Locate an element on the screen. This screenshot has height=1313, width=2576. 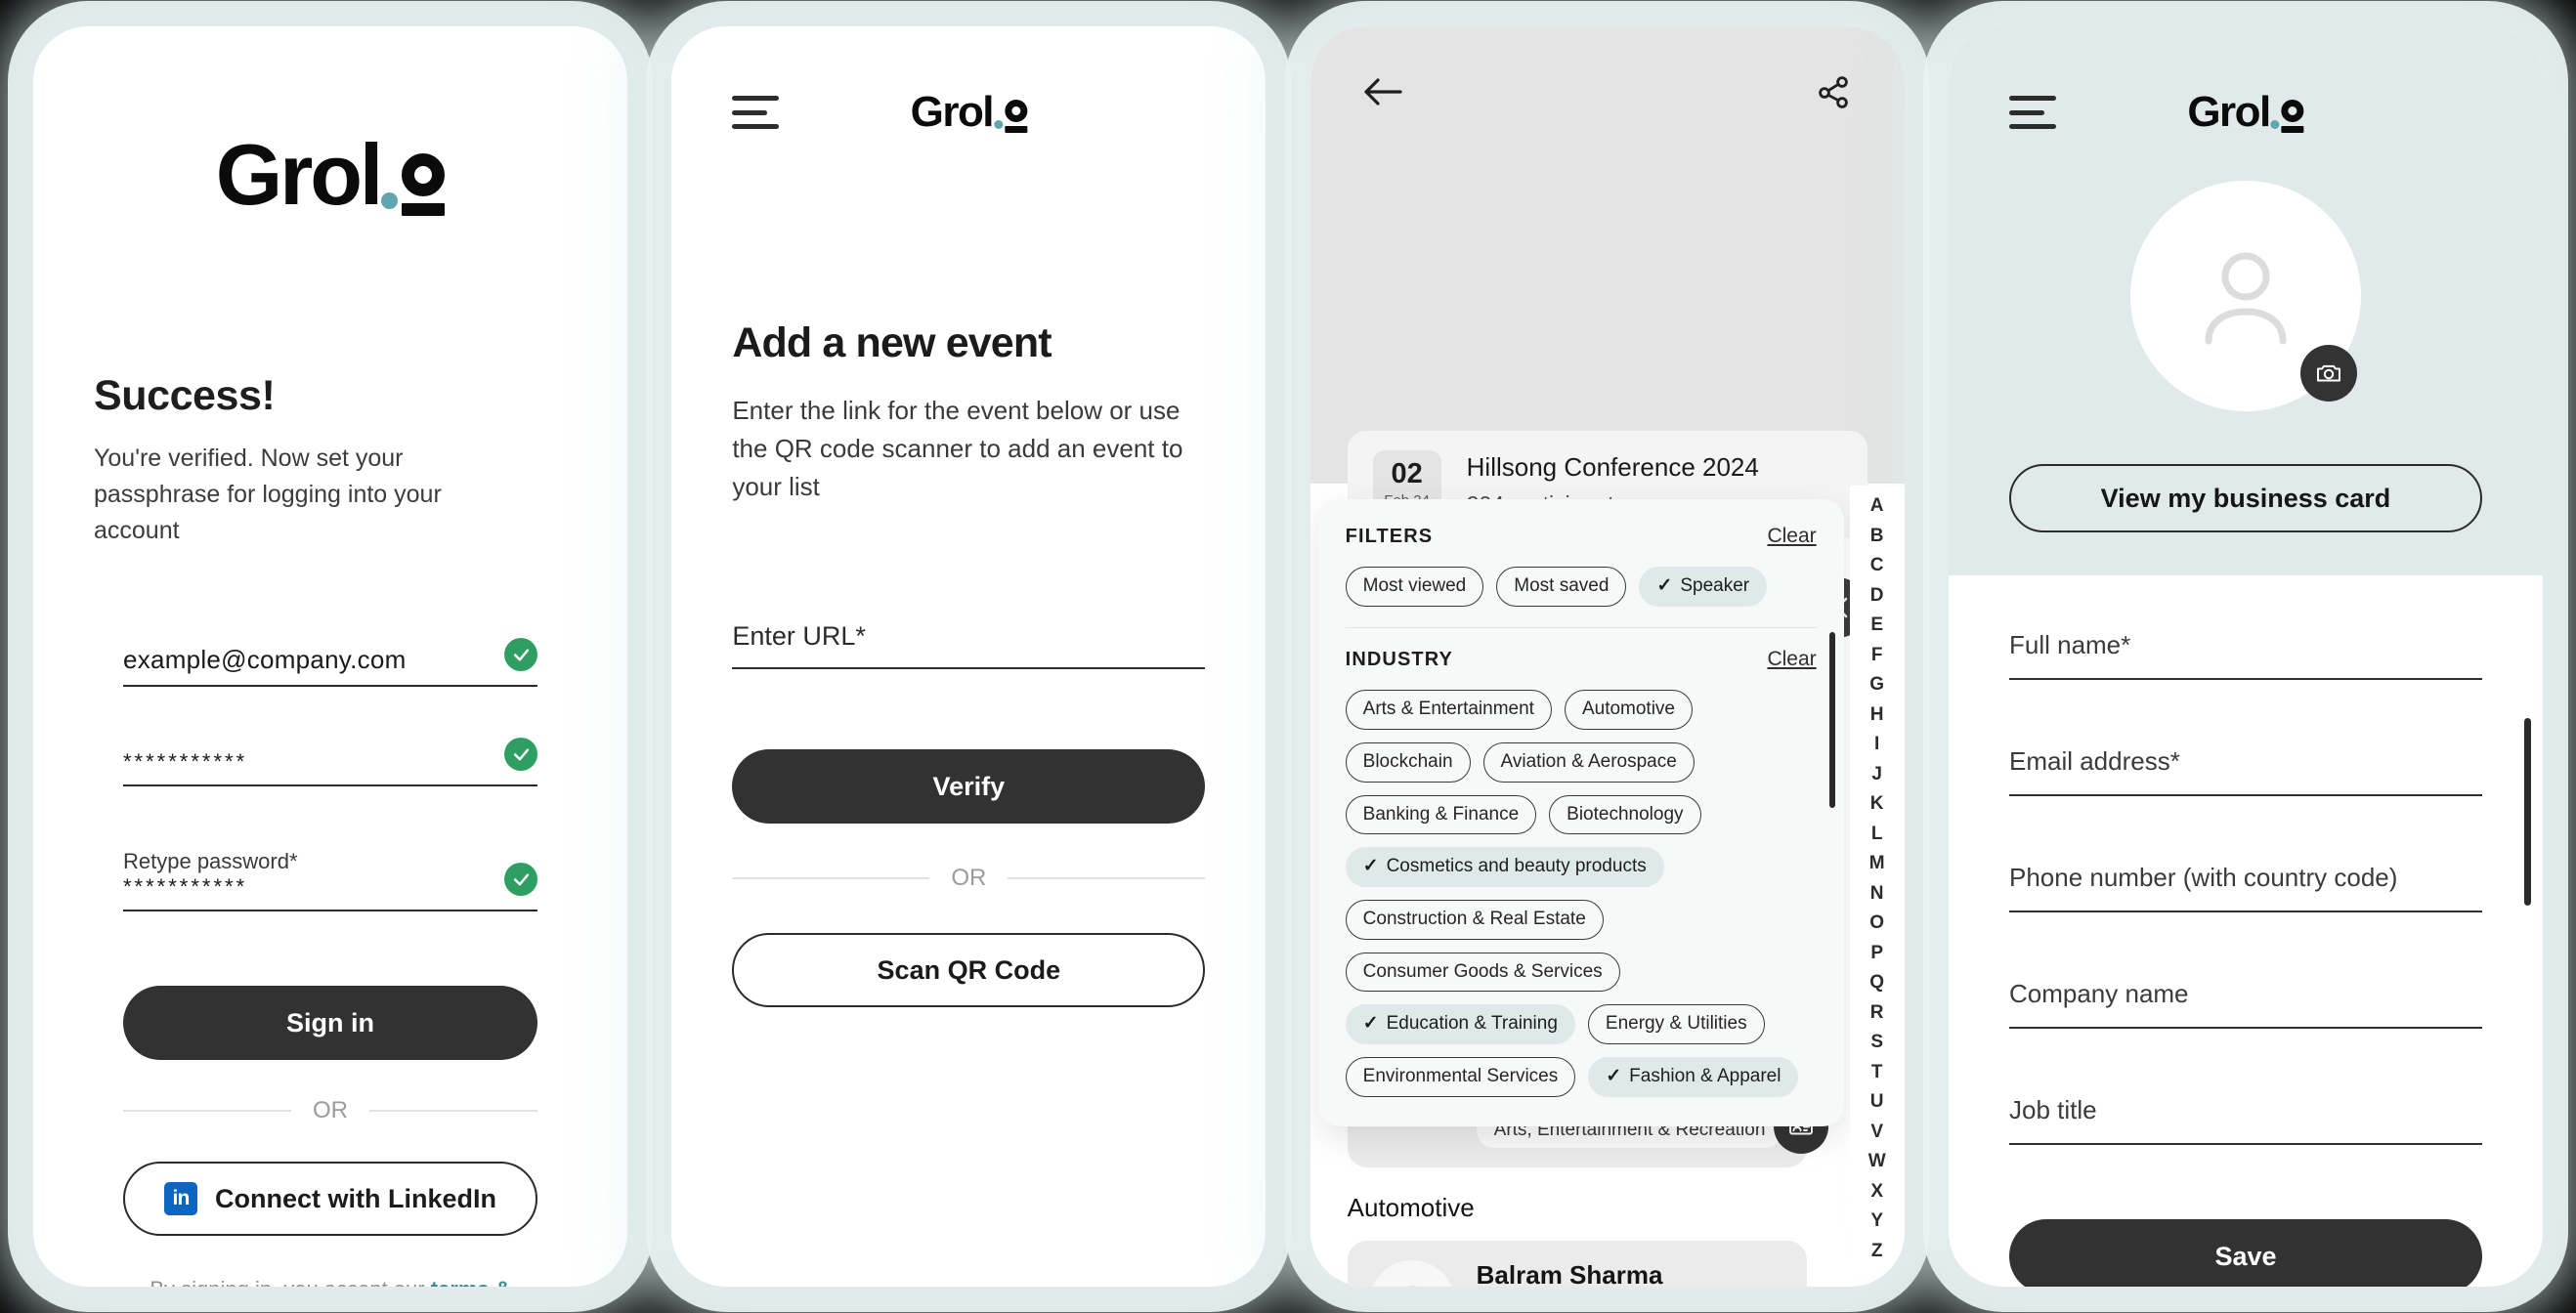
participant-row: Balram Sharma Chief of Staff | TechTalk is located at coordinates (1577, 1264).